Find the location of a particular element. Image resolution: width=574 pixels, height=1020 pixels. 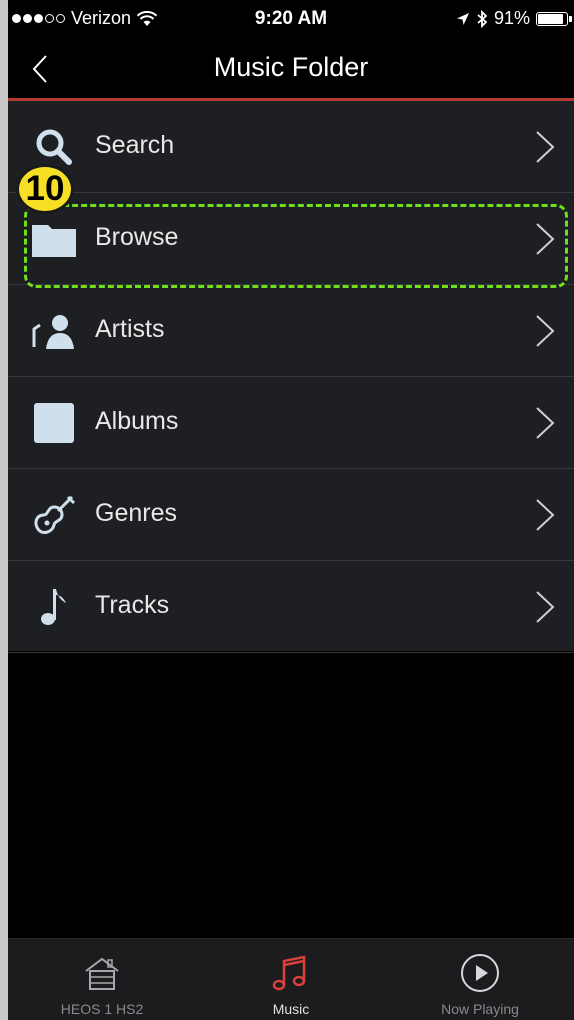

battery-icon is located at coordinates (554, 18).